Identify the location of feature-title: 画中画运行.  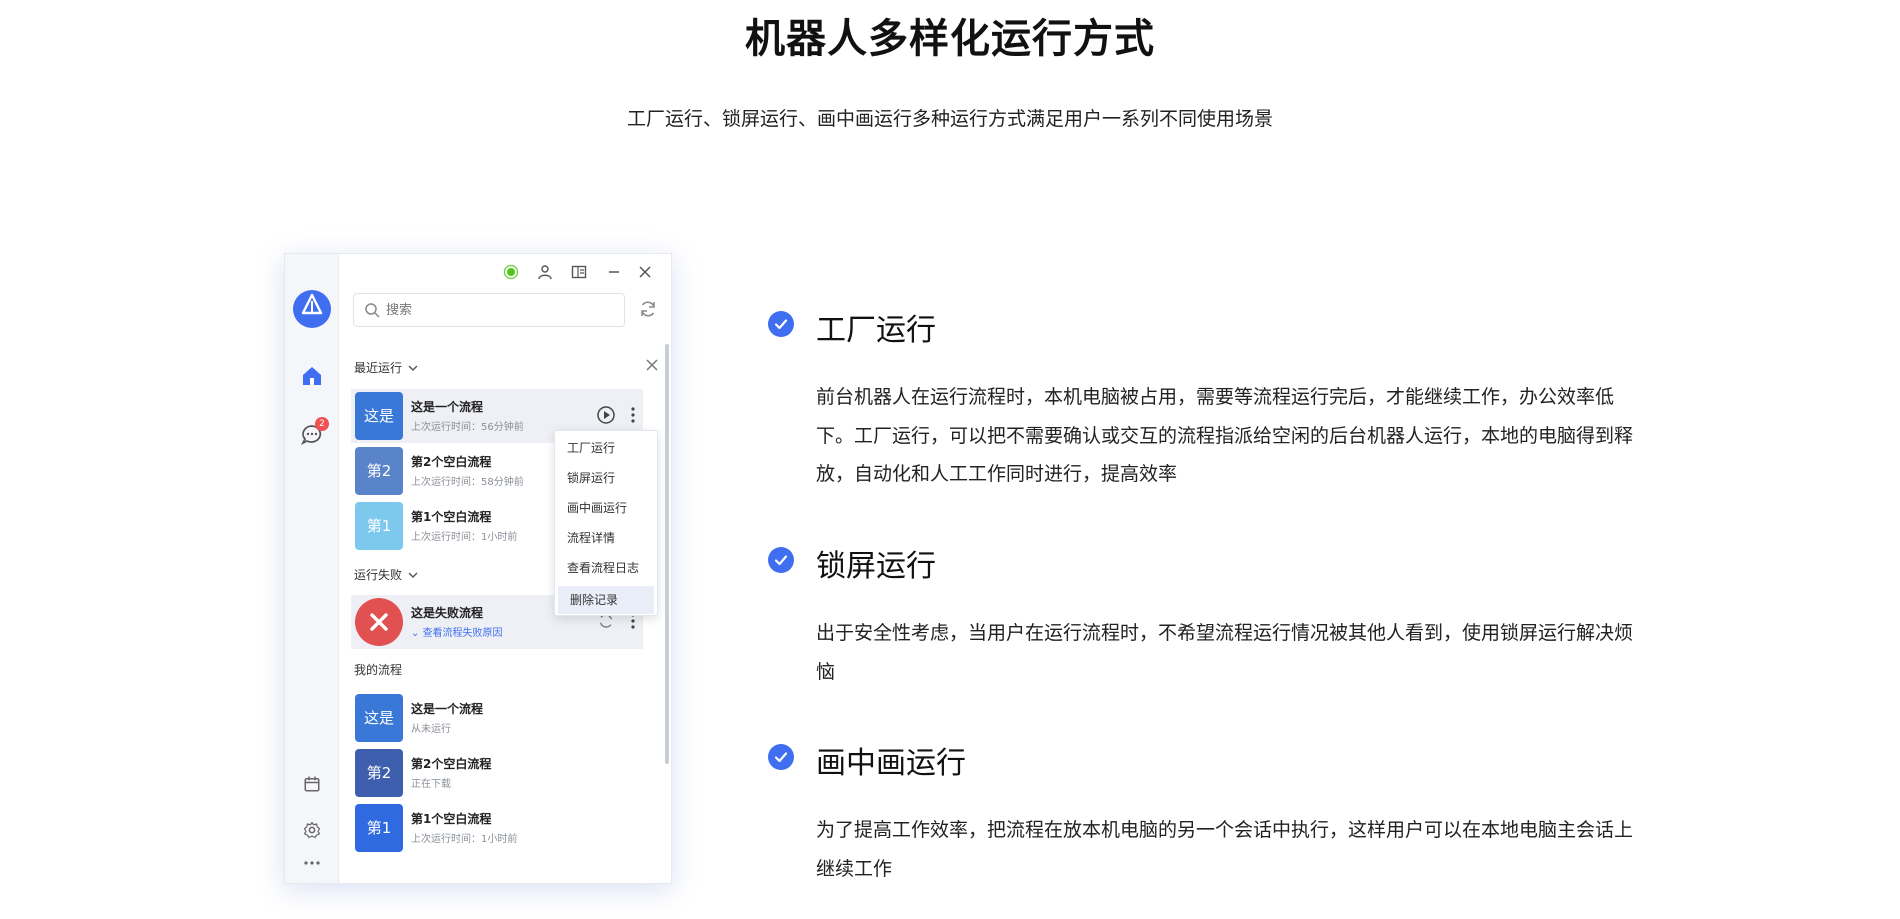
(891, 763).